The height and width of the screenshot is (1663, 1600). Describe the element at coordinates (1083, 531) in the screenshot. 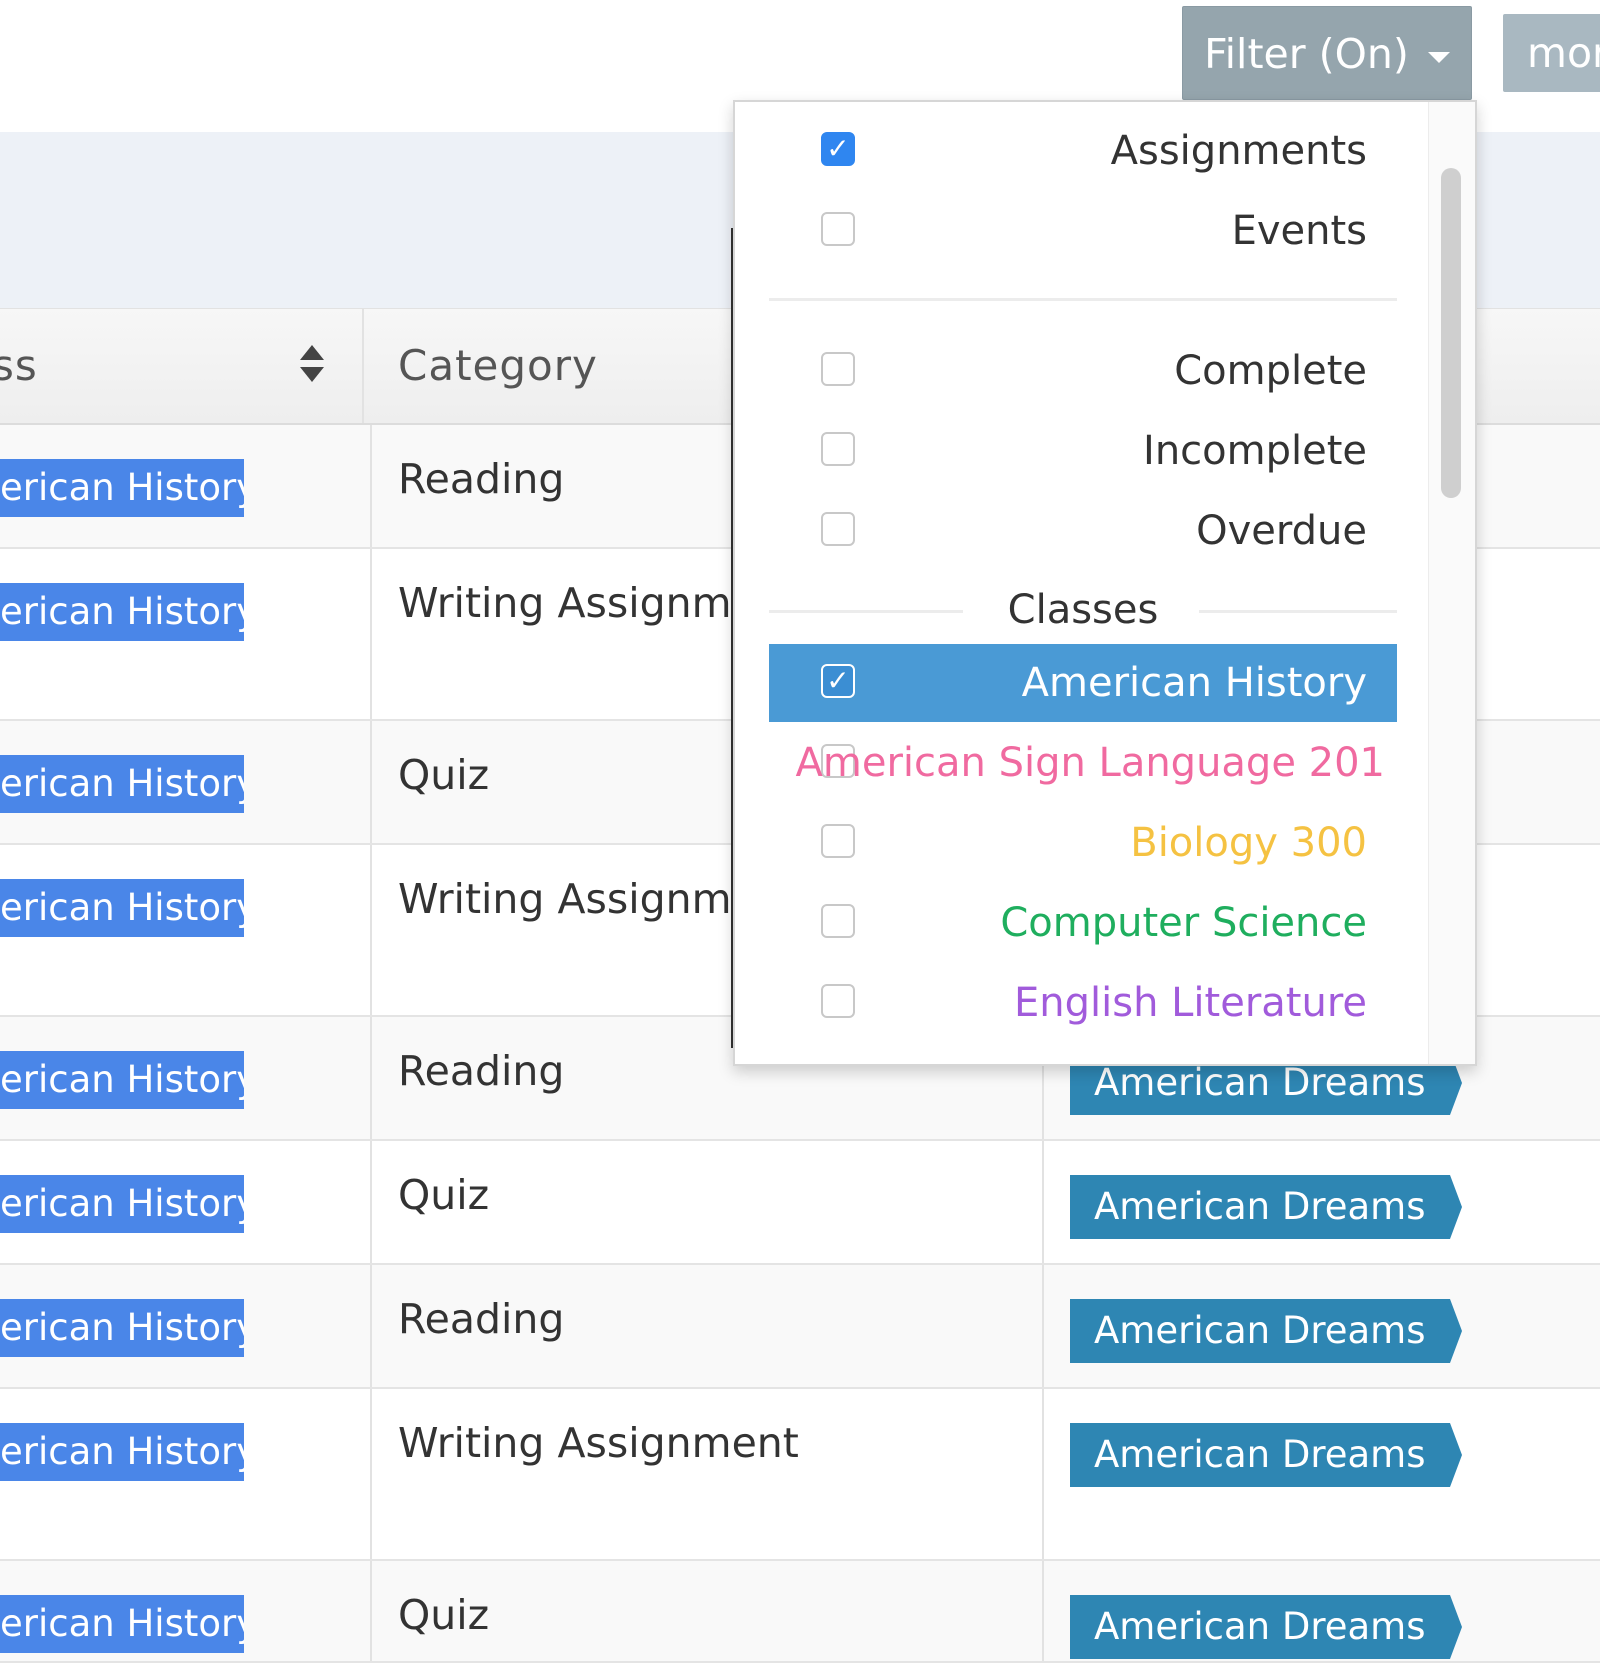

I see `filter-option: Overdue` at that location.